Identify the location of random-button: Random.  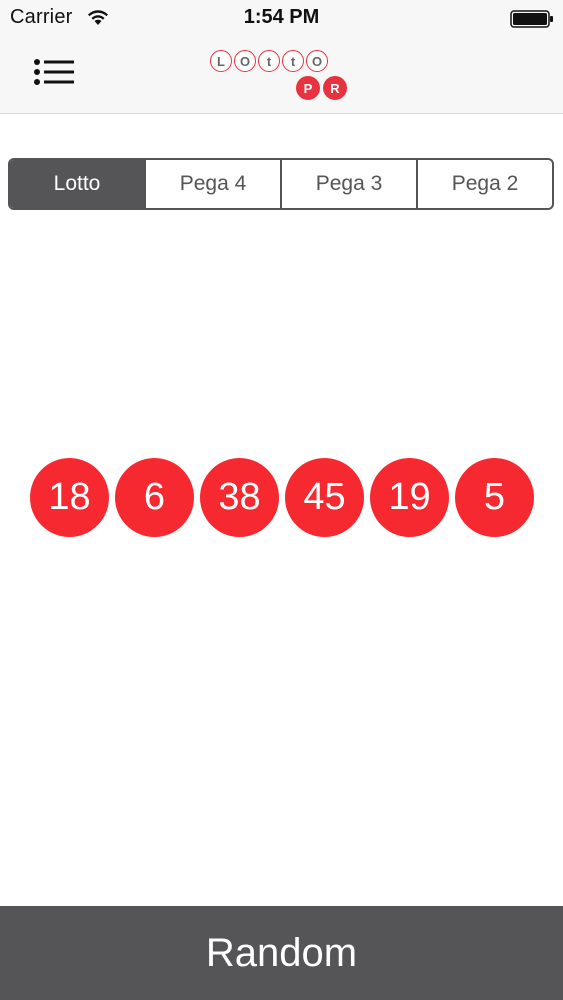
(281, 953).